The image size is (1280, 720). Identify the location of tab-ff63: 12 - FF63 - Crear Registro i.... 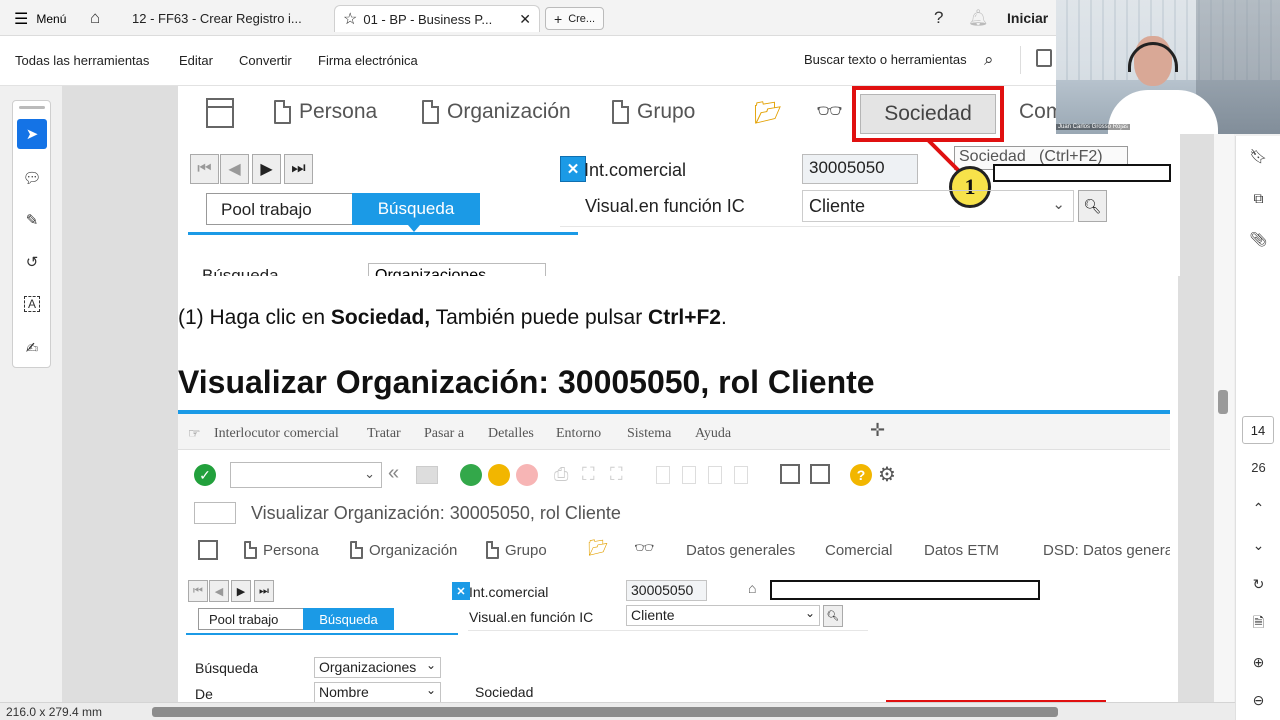
(217, 18).